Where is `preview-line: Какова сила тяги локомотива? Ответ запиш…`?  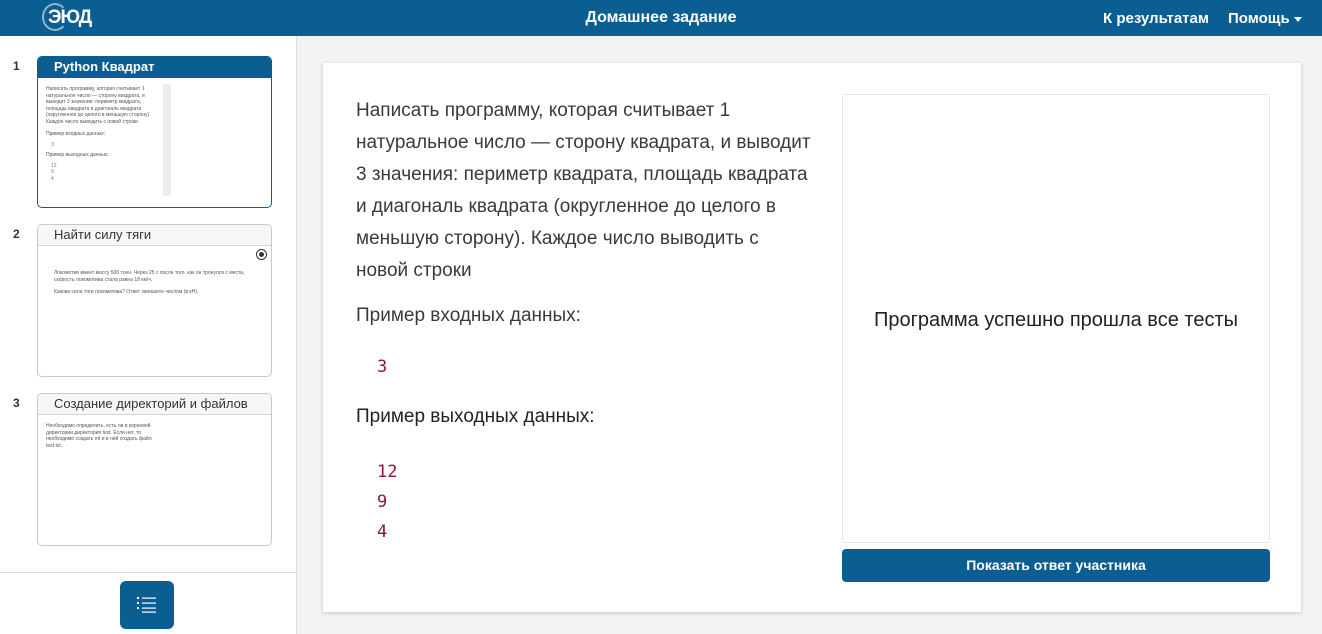
preview-line: Какова сила тяги локомотива? Ответ запиш… is located at coordinates (126, 292).